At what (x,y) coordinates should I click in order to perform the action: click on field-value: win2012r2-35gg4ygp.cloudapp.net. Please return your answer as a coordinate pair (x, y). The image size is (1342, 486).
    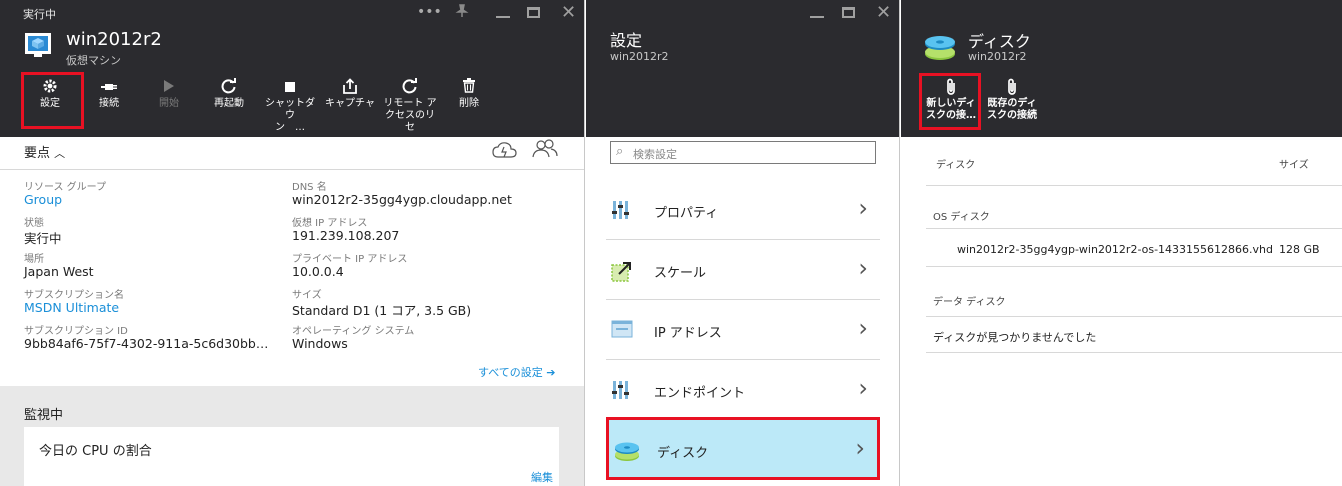
    Looking at the image, I should click on (402, 199).